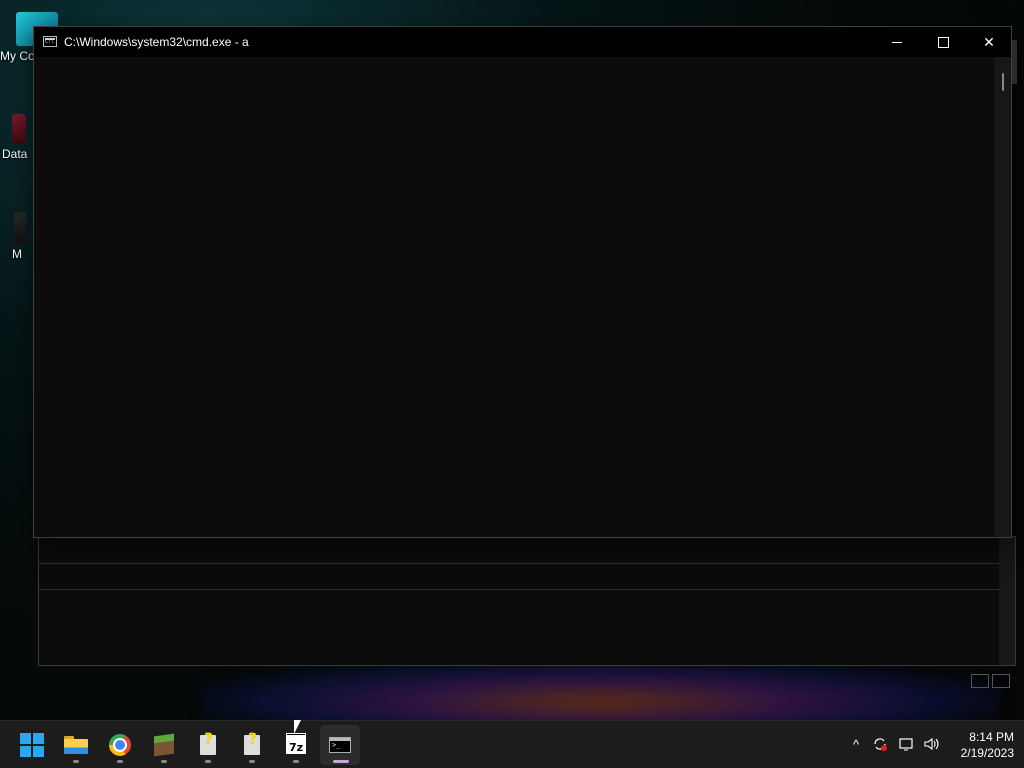 The image size is (1024, 768). I want to click on mouse-cursor-icon, so click(297, 727).